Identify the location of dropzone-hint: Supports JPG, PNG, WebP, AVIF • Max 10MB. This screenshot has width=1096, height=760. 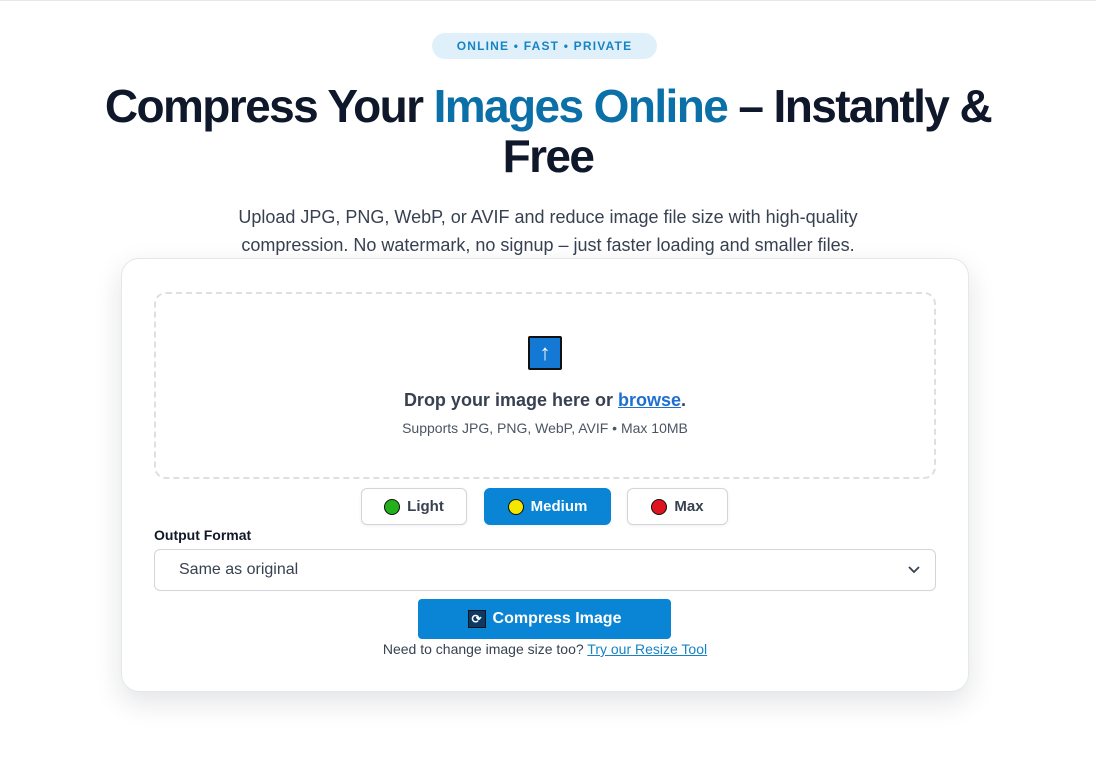
(545, 428).